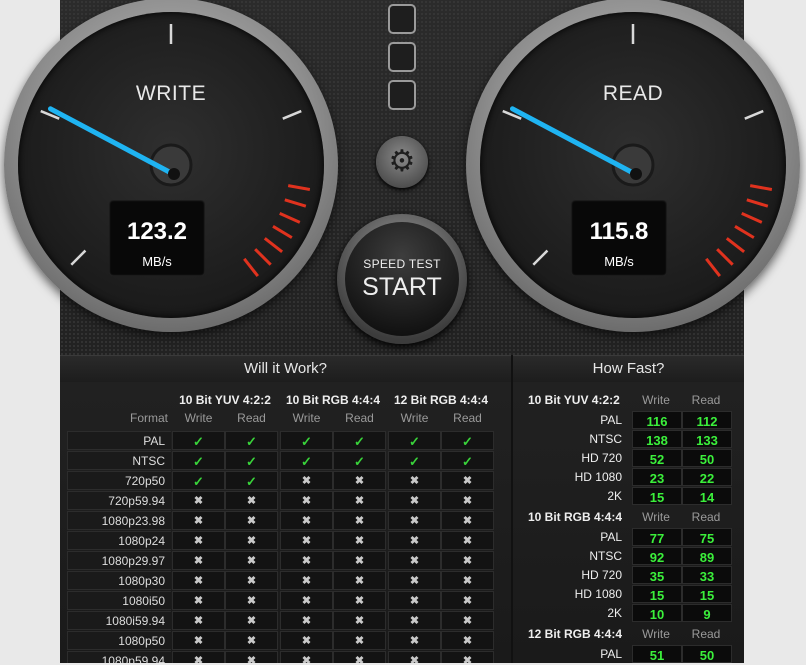  I want to click on write-gauge-label: WRITE, so click(171, 93).